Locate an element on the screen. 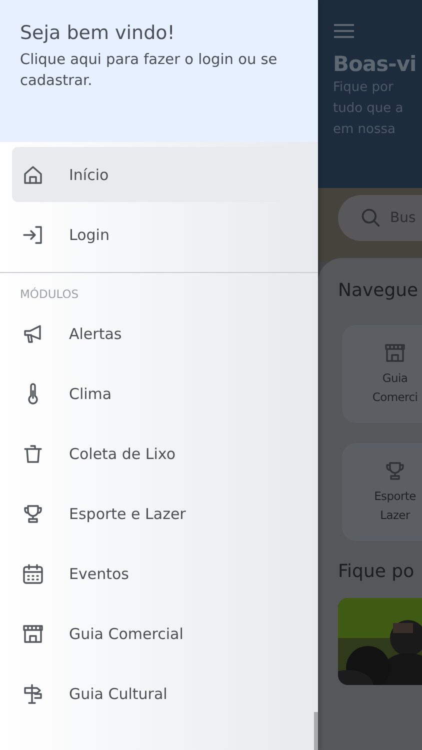  login-prompt: Clique aqui para fazer o login ou se cadastrar. is located at coordinates (149, 71).